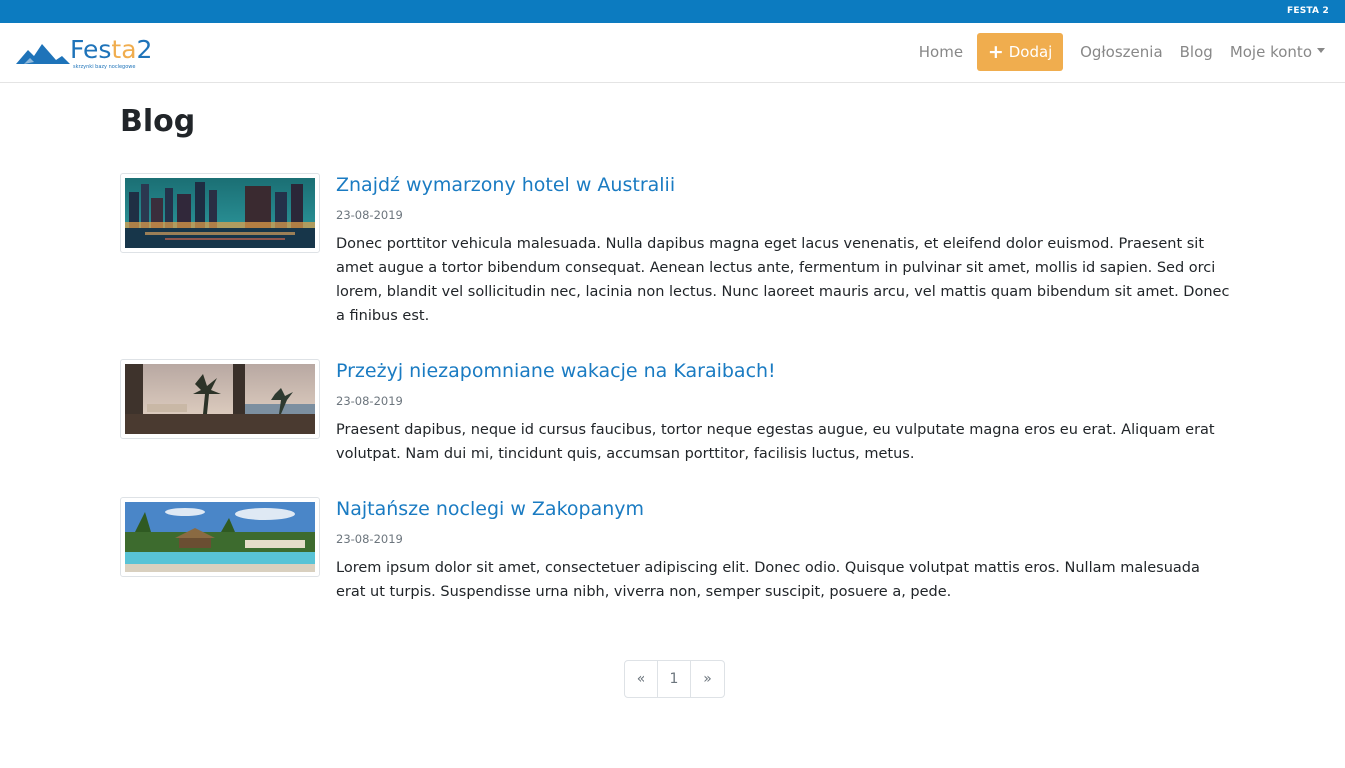  I want to click on page-title: Blog, so click(158, 121).